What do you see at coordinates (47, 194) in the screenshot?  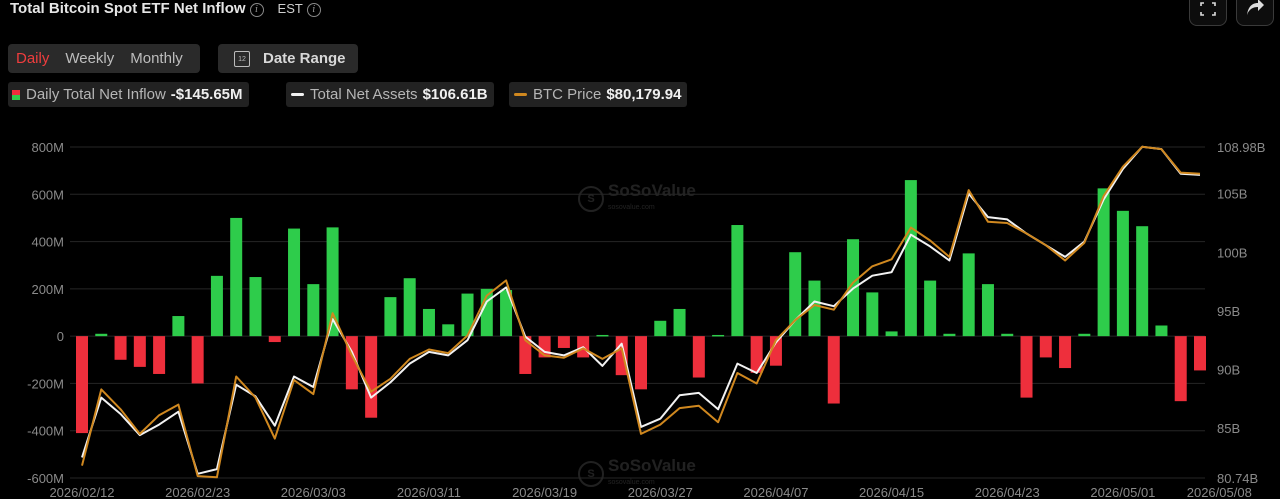 I see `y-tick-label: 600M` at bounding box center [47, 194].